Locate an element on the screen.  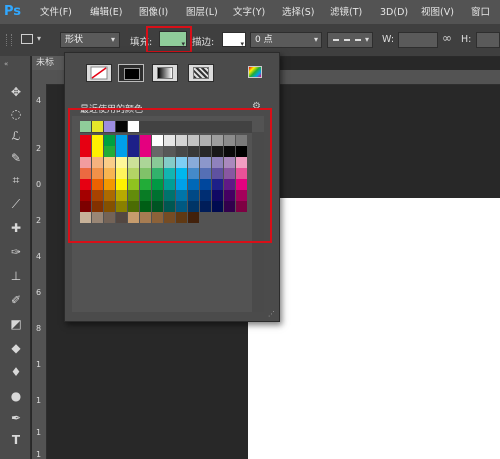
gradient-button is located at coordinates (165, 73).